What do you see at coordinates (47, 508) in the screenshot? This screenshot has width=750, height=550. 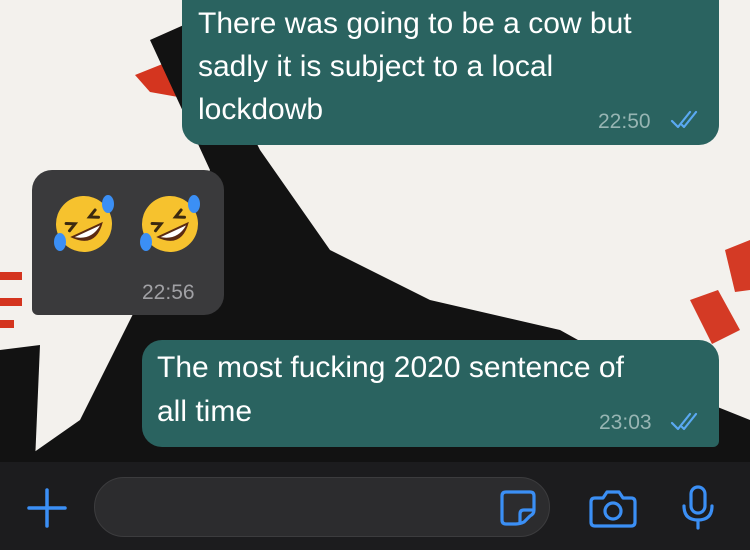 I see `plus-icon` at bounding box center [47, 508].